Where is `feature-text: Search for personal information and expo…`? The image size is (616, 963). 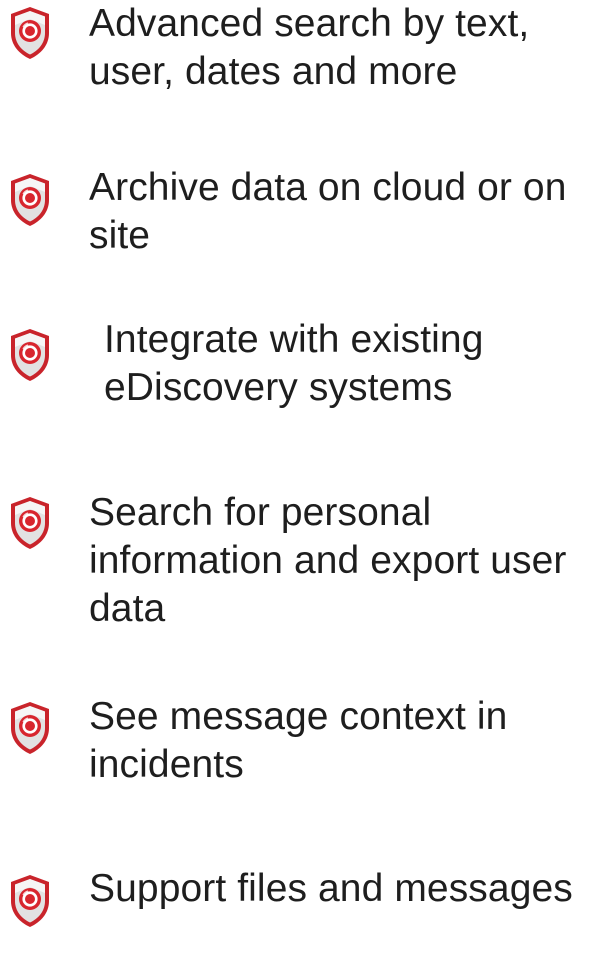 feature-text: Search for personal information and expo… is located at coordinates (328, 560).